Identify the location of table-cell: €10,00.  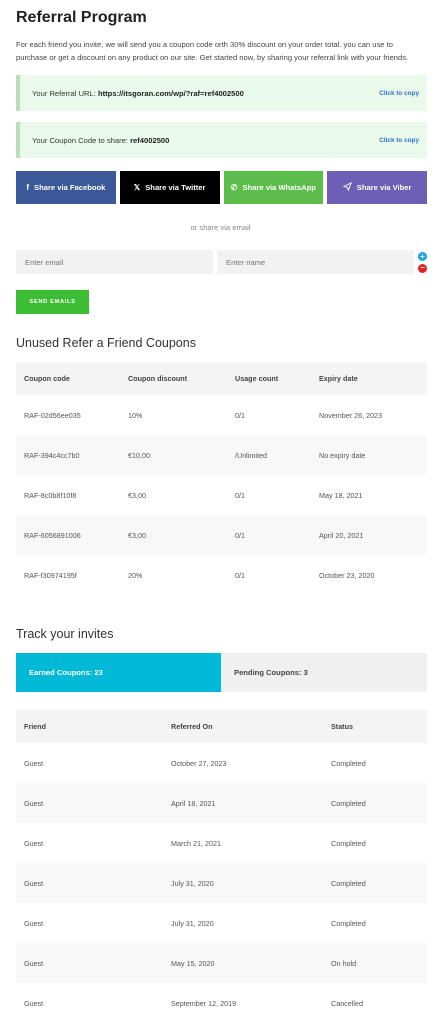
(173, 455).